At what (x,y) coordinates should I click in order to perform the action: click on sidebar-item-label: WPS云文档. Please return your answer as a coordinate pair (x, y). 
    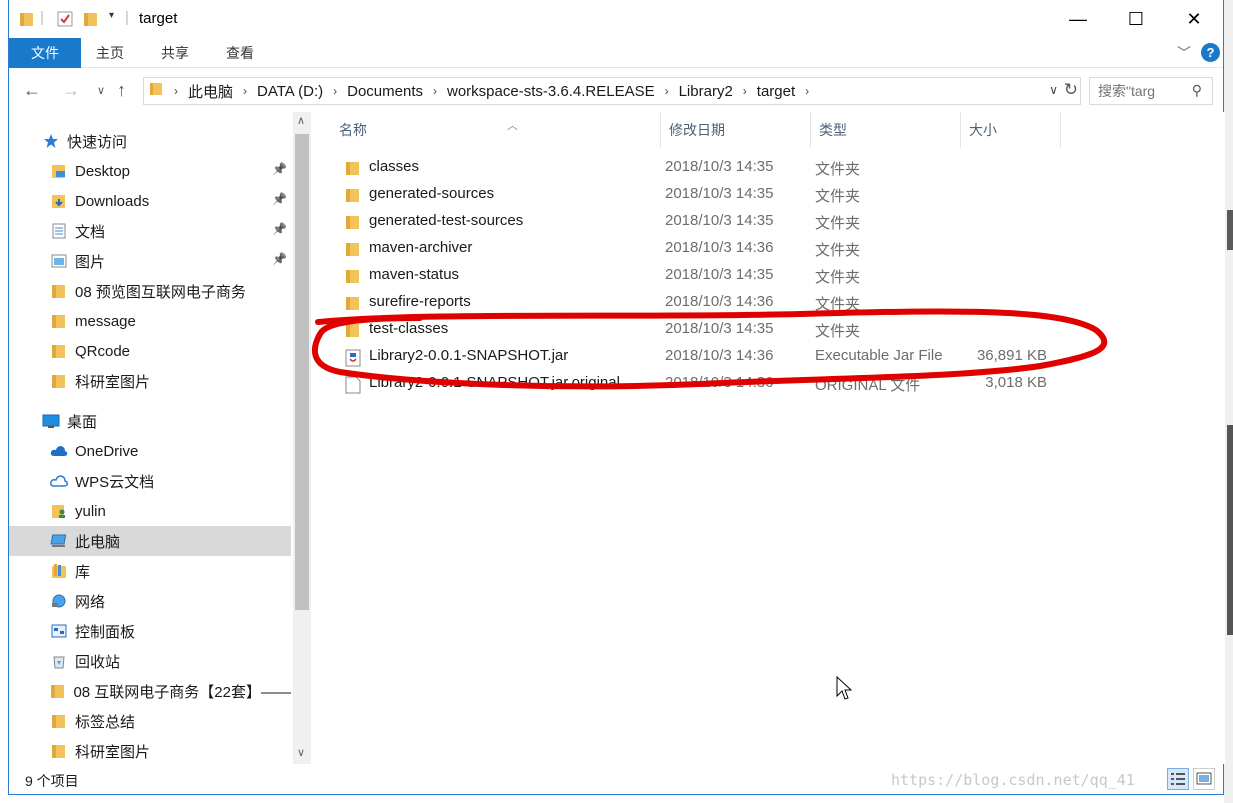
    Looking at the image, I should click on (115, 482).